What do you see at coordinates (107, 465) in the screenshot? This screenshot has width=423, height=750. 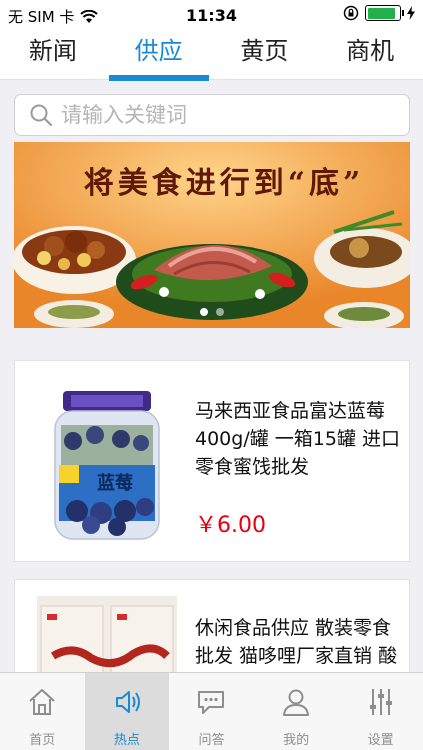 I see `blueberry-jar-image: 蓝莓` at bounding box center [107, 465].